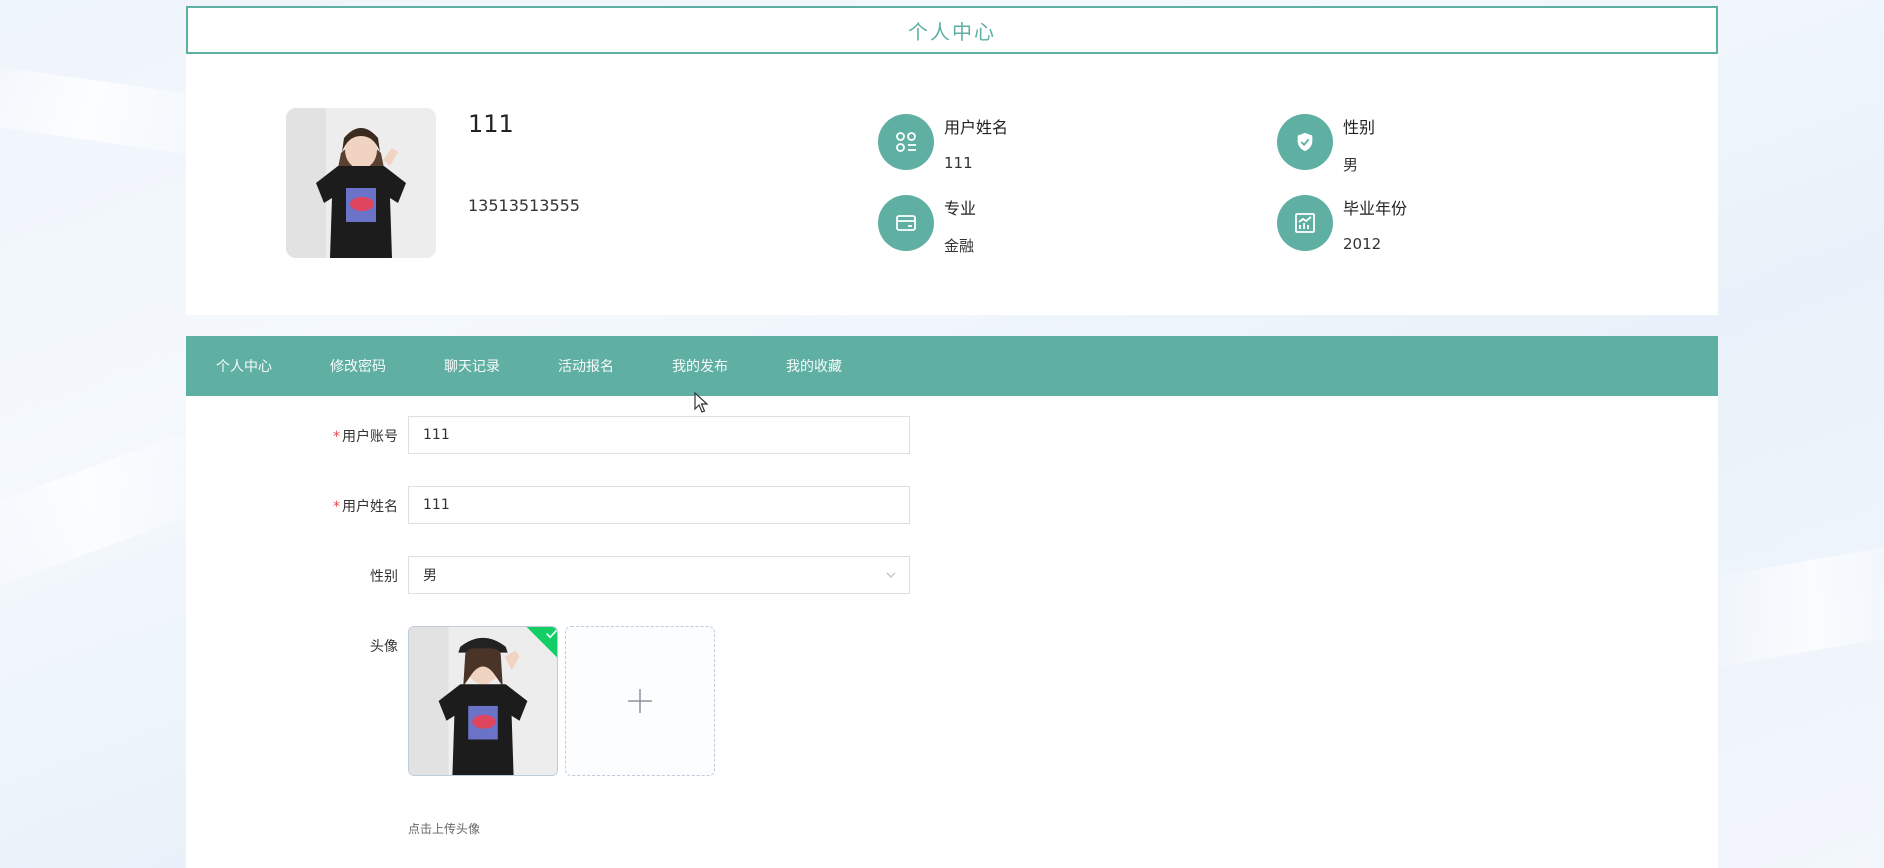 This screenshot has height=868, width=1884. I want to click on info-username-label: 用户姓名, so click(976, 127).